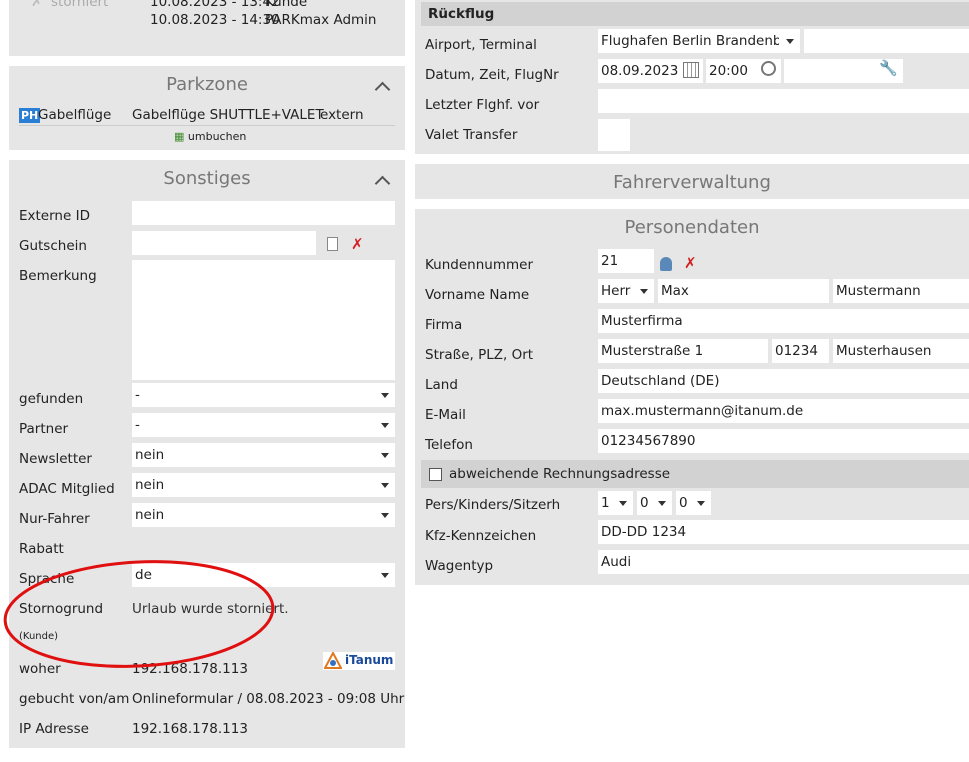 The height and width of the screenshot is (762, 969). What do you see at coordinates (783, 562) in the screenshot?
I see `wagentyp-input: Audi` at bounding box center [783, 562].